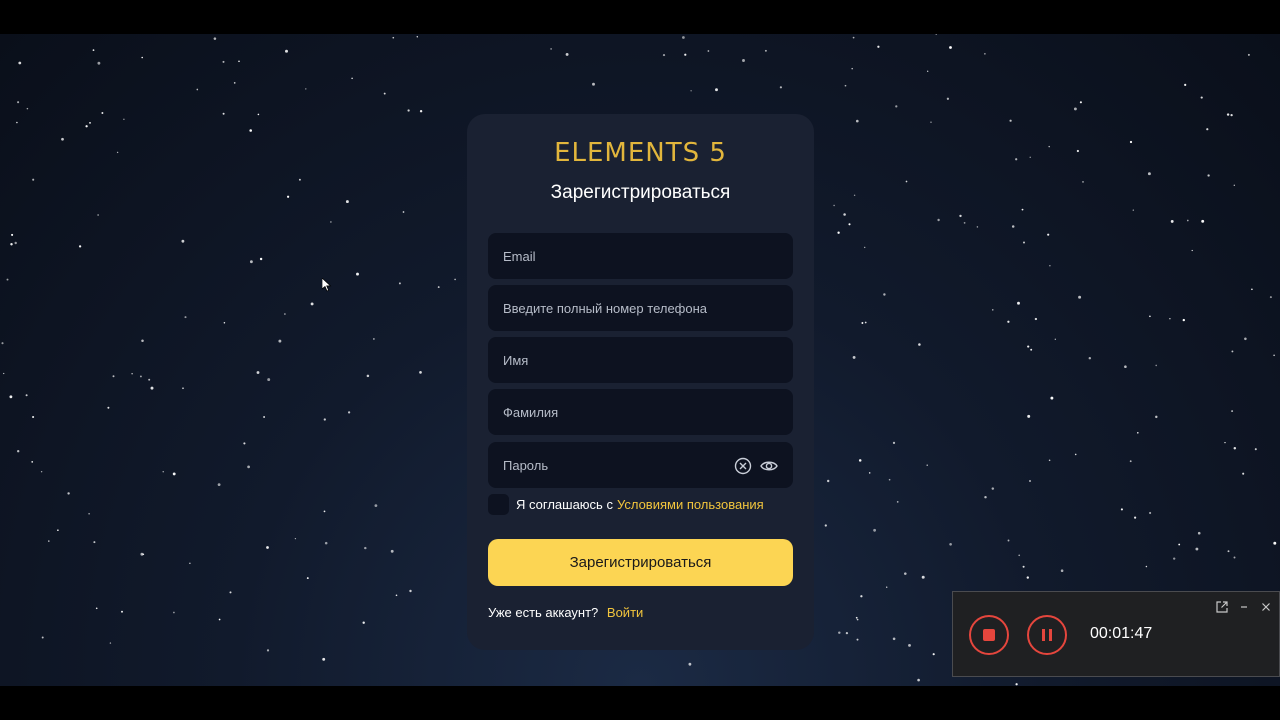 This screenshot has width=1280, height=720. Describe the element at coordinates (640, 412) in the screenshot. I see `last-name-input` at that location.